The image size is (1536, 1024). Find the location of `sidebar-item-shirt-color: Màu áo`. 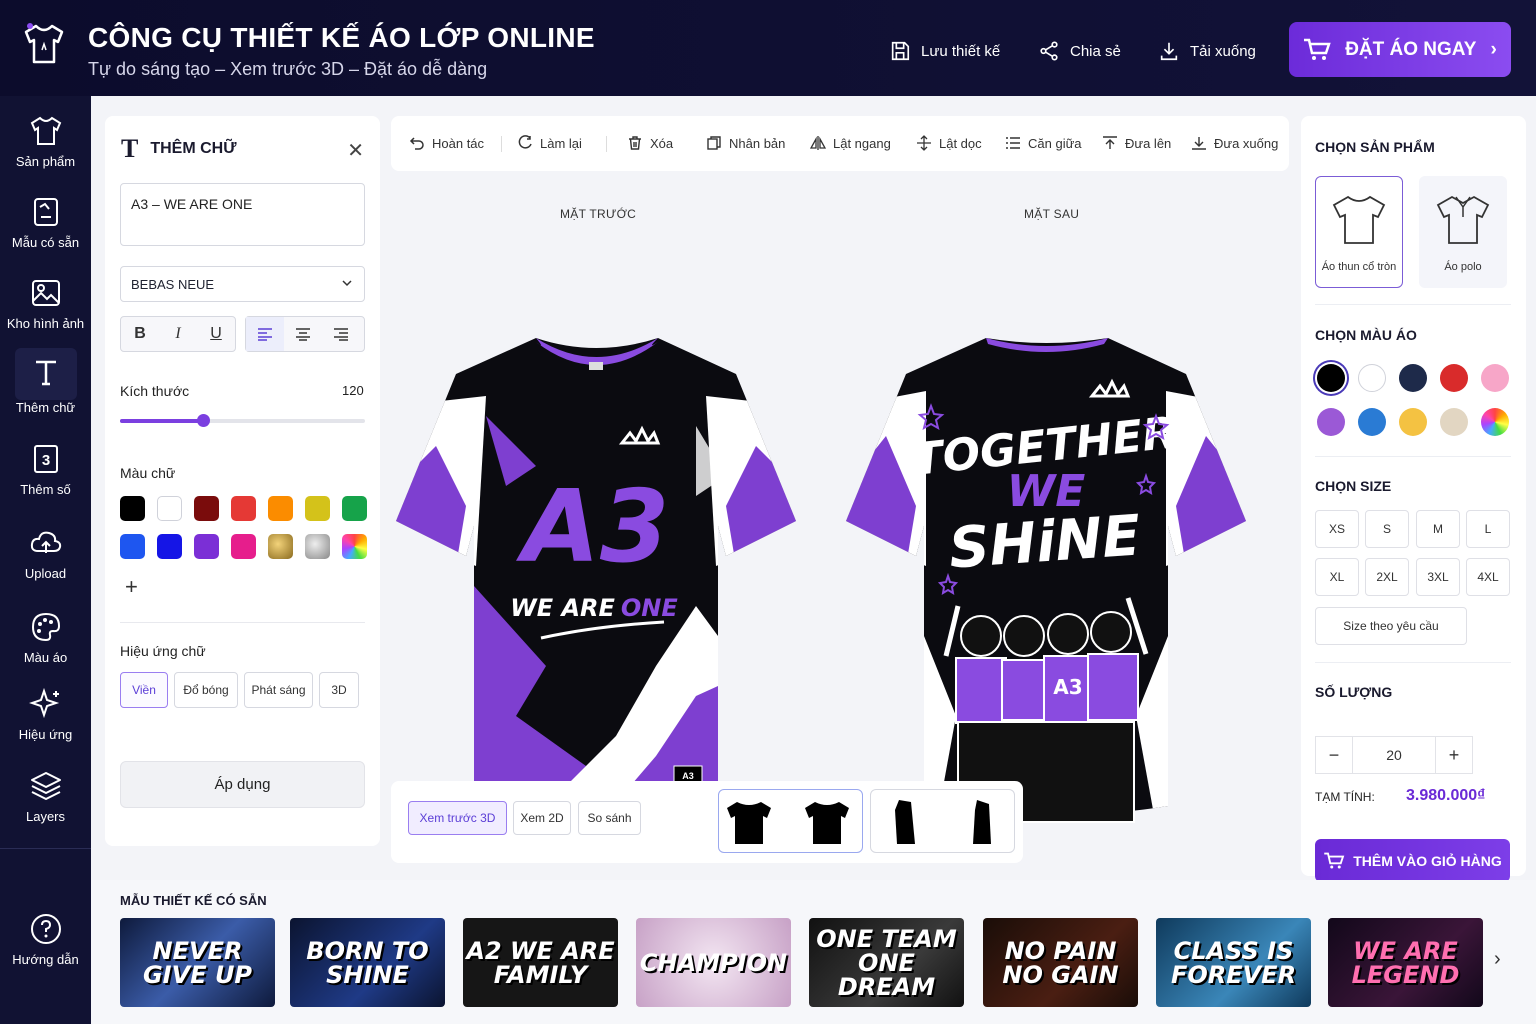

sidebar-item-shirt-color: Màu áo is located at coordinates (45, 637).